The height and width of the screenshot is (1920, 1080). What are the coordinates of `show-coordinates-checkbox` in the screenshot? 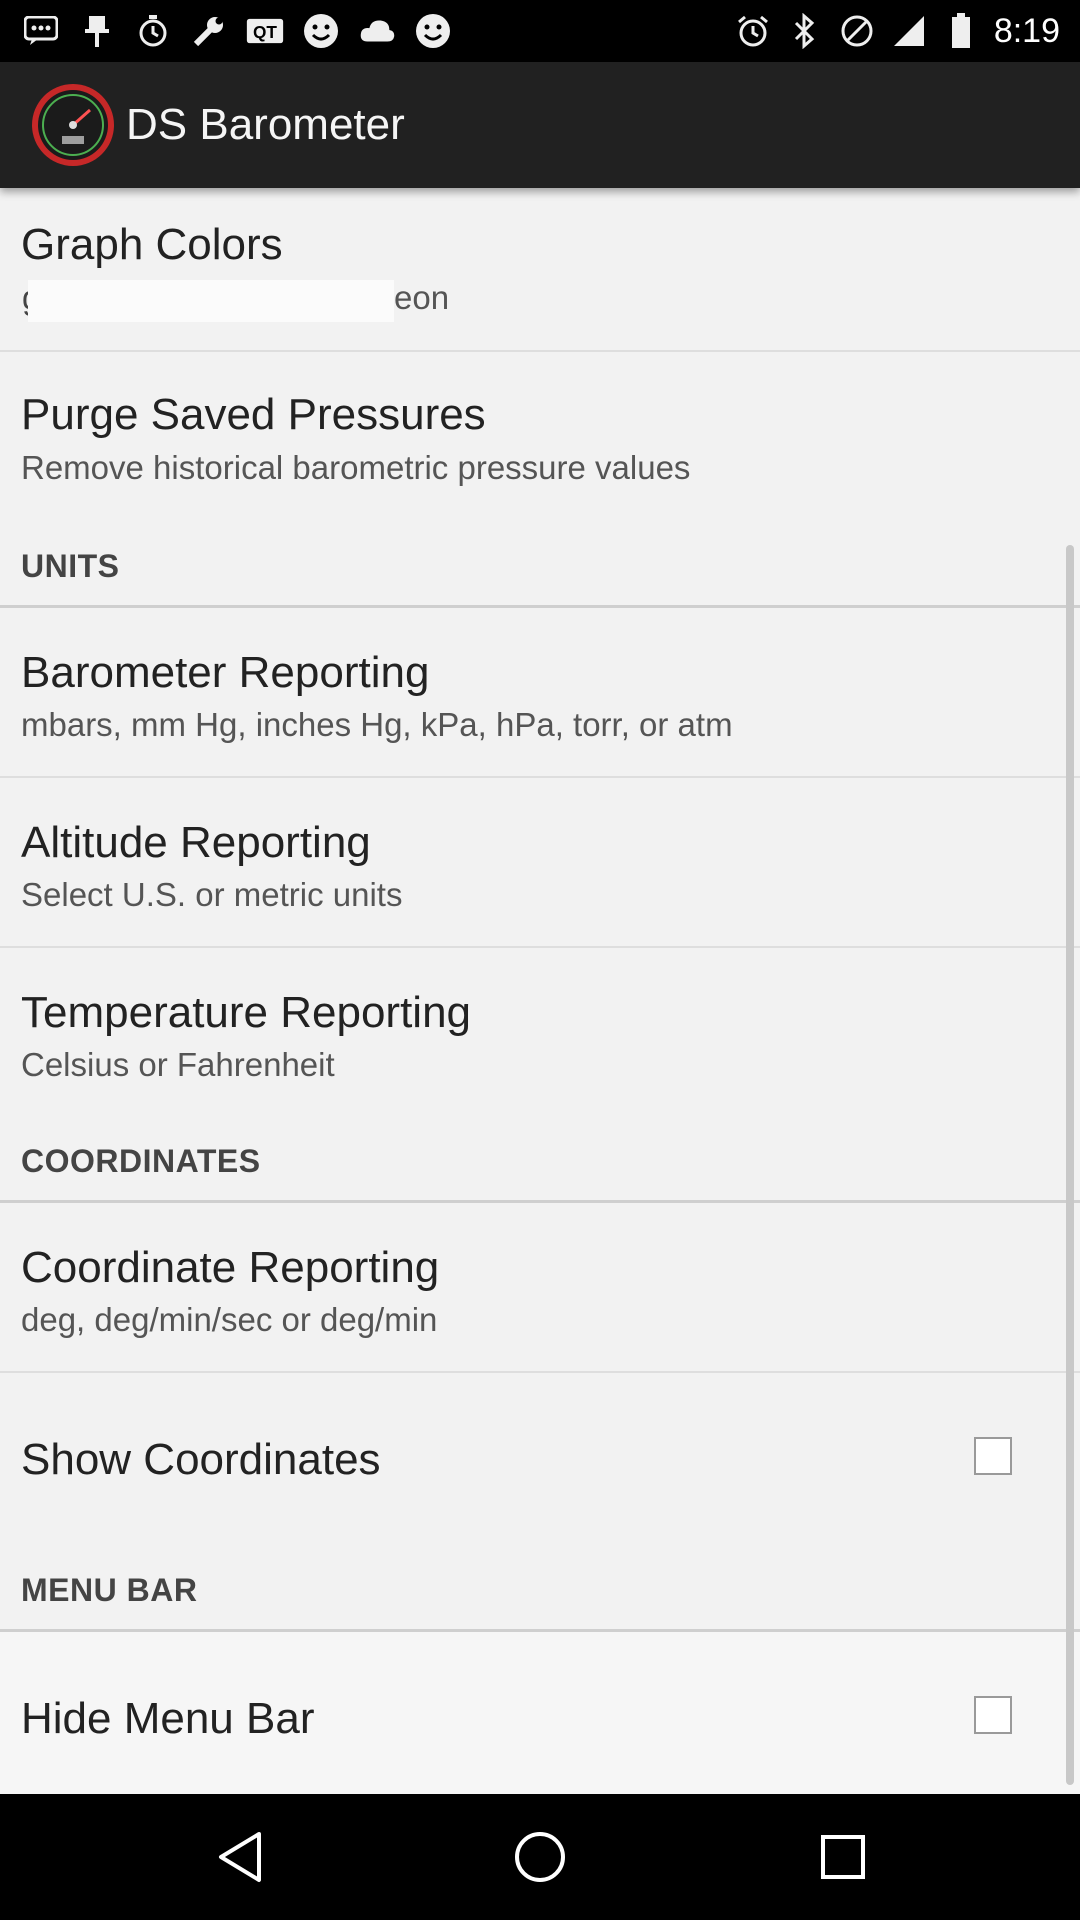 It's located at (993, 1456).